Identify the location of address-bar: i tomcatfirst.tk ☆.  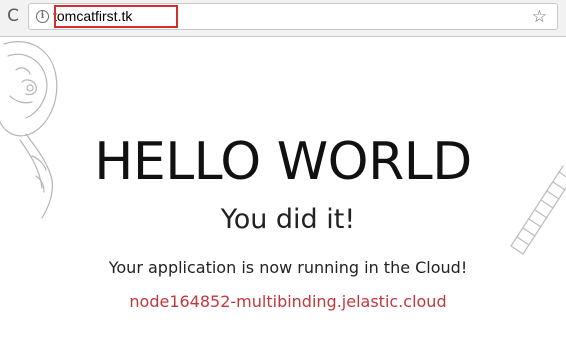
(293, 16).